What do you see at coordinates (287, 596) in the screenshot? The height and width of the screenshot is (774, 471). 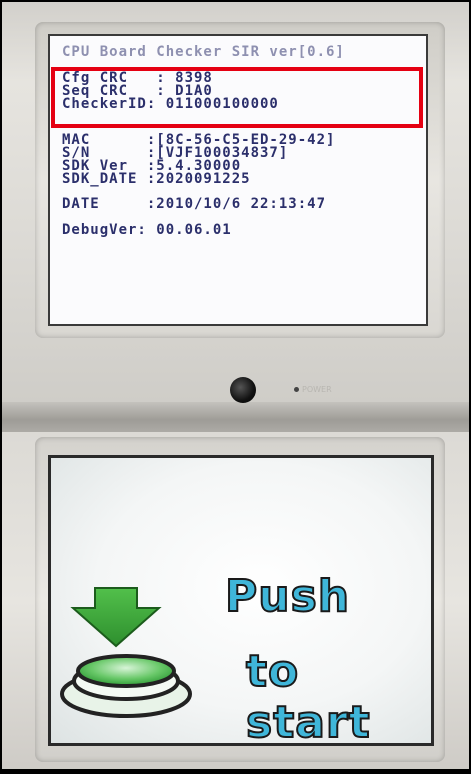 I see `push-label: Push` at bounding box center [287, 596].